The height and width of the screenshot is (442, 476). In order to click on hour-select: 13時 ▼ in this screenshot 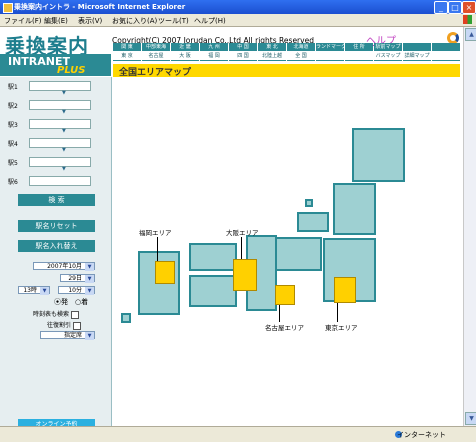, I will do `click(34, 290)`.